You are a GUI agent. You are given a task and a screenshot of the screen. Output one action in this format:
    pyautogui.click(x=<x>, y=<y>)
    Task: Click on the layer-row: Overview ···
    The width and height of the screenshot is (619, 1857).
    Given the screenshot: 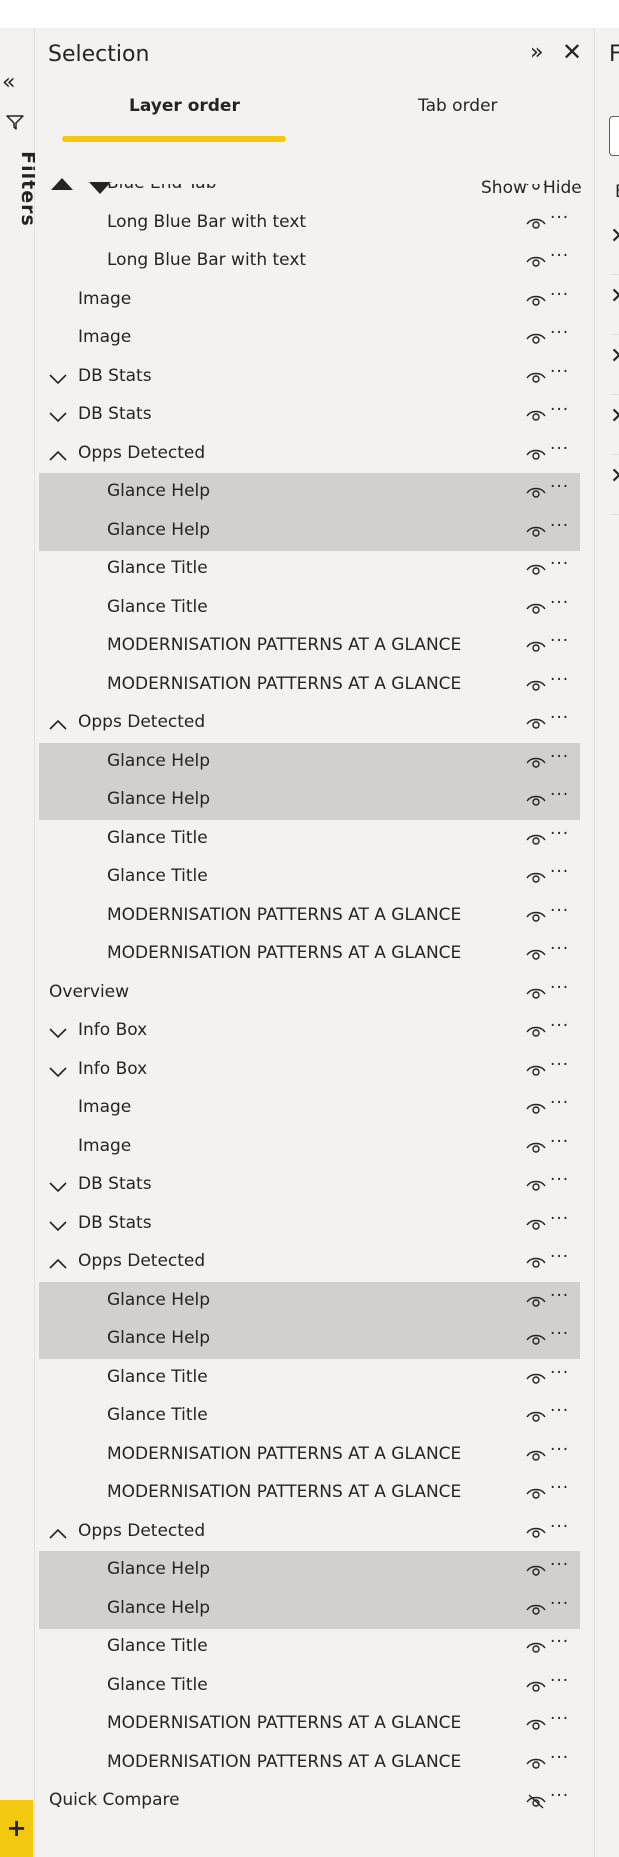 What is the action you would take?
    pyautogui.click(x=309, y=993)
    